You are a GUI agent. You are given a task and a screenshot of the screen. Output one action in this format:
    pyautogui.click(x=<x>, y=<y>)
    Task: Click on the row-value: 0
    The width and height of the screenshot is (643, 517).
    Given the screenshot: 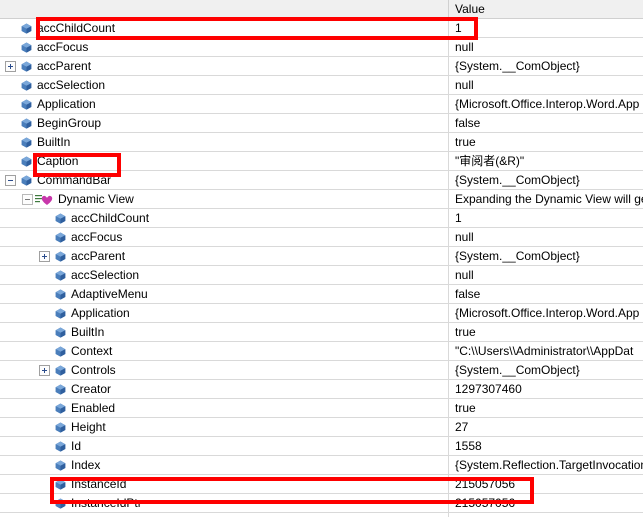 What is the action you would take?
    pyautogui.click(x=549, y=515)
    